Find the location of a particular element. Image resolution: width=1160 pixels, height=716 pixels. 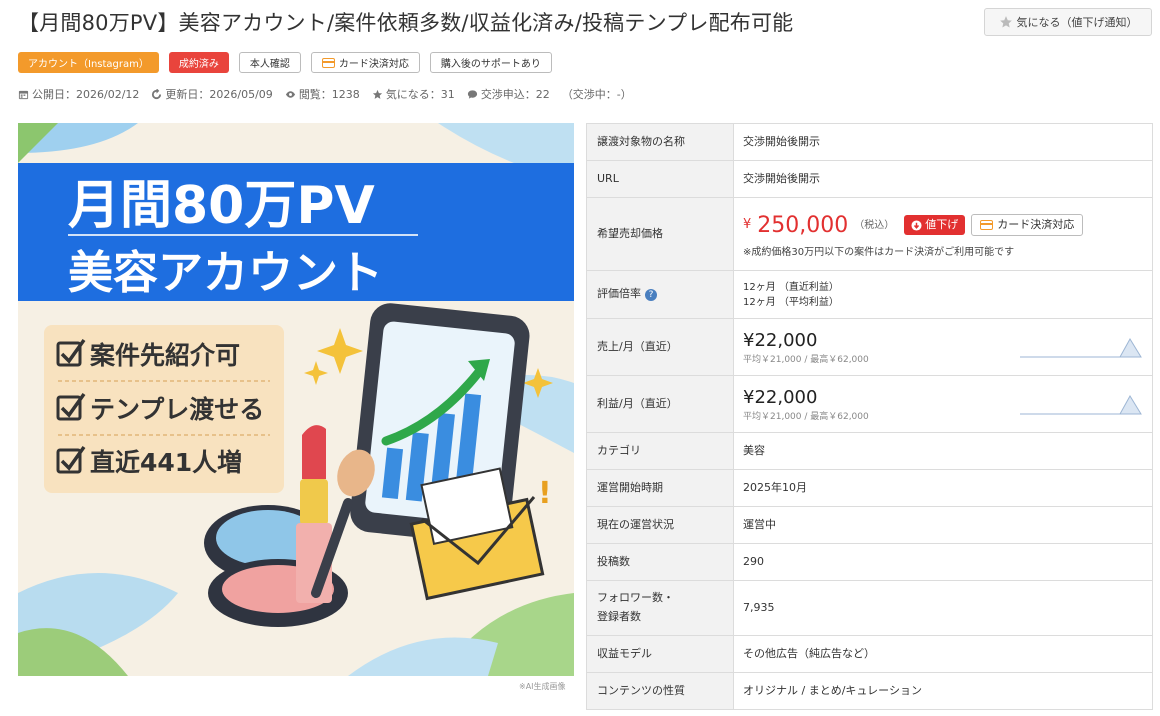

hero-headline-1: 月間80万PV is located at coordinates (221, 206).